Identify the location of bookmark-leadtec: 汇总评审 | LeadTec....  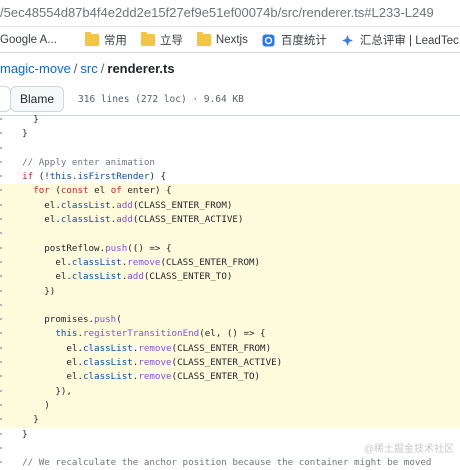
(400, 40).